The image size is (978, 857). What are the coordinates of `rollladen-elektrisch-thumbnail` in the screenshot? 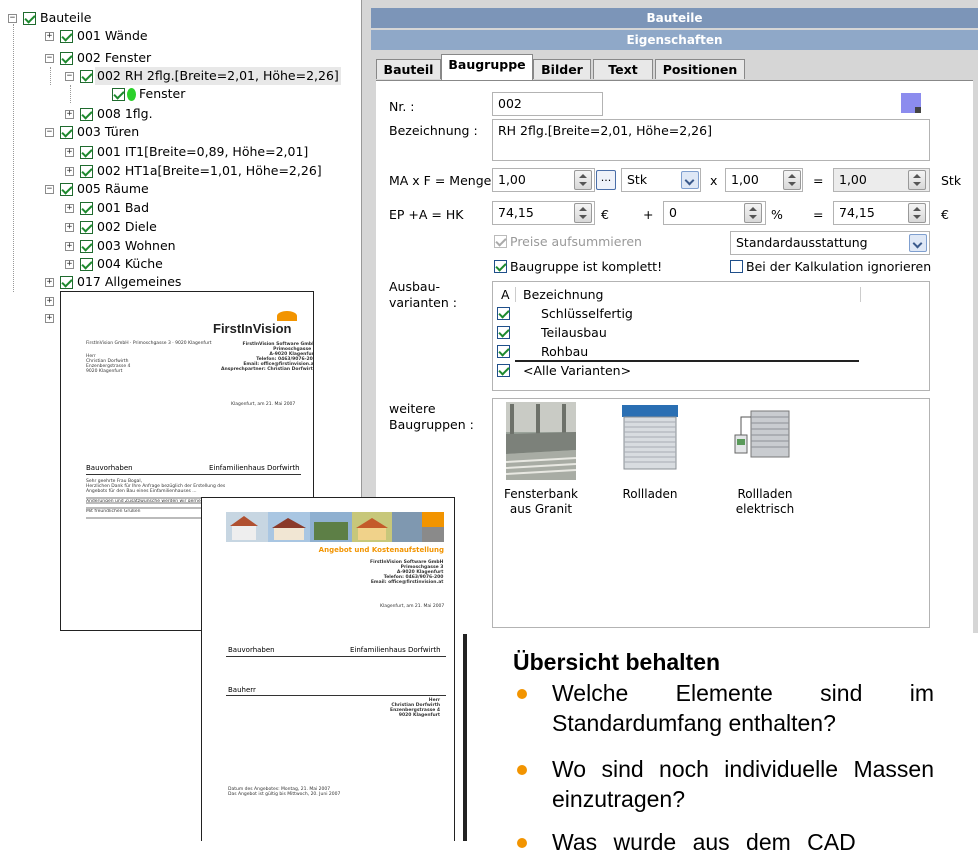 It's located at (761, 439).